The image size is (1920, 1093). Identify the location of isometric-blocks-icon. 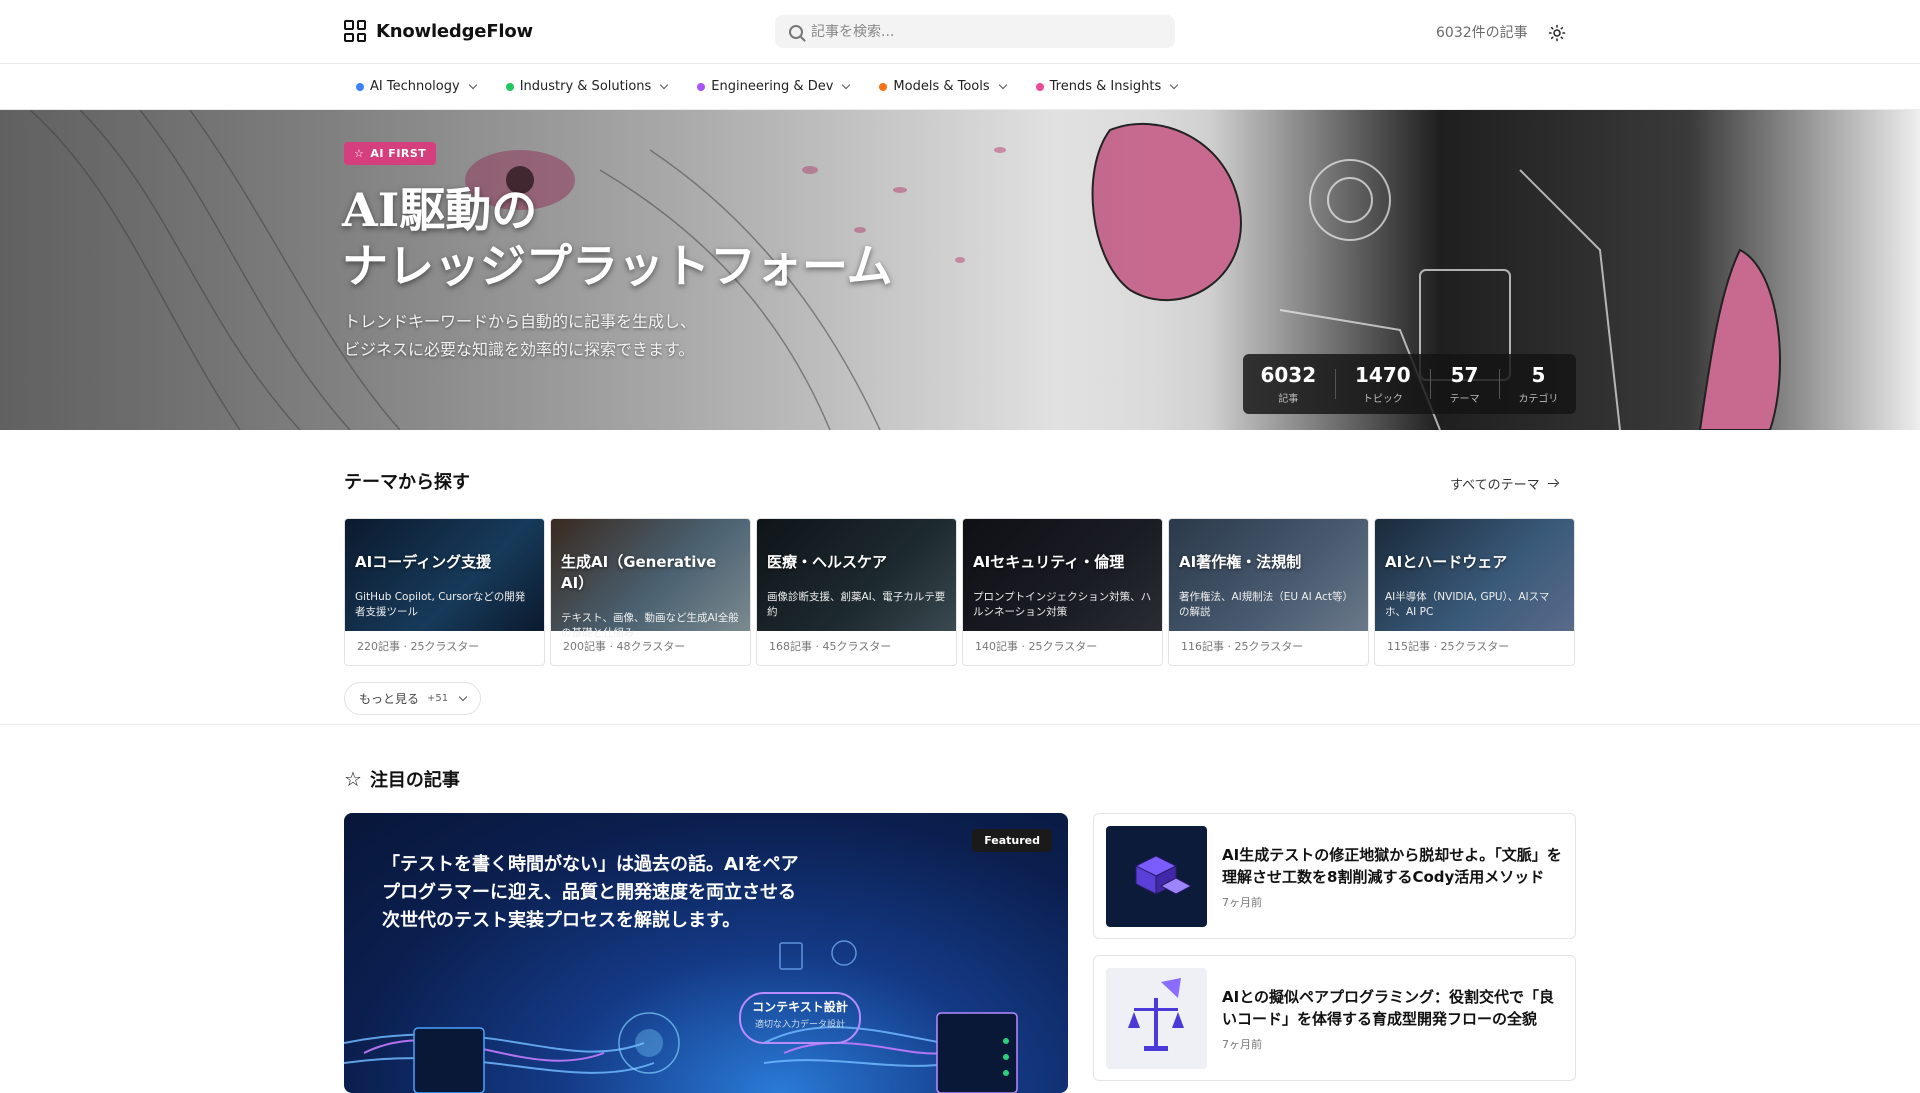
(1163, 875).